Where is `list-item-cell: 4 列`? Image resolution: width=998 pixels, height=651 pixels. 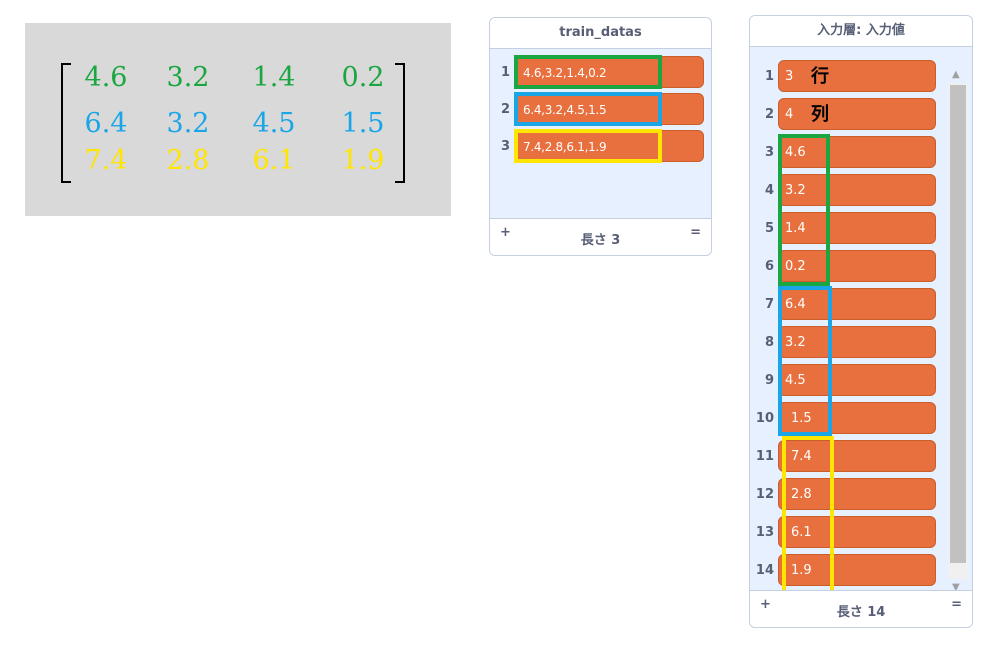
list-item-cell: 4 列 is located at coordinates (857, 114).